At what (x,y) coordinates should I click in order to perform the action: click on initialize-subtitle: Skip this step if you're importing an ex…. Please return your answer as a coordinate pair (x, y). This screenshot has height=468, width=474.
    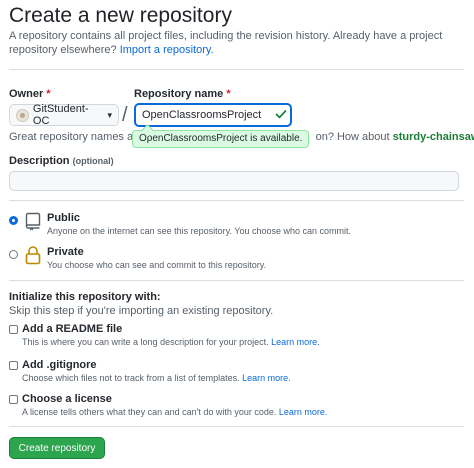
    Looking at the image, I should click on (141, 311).